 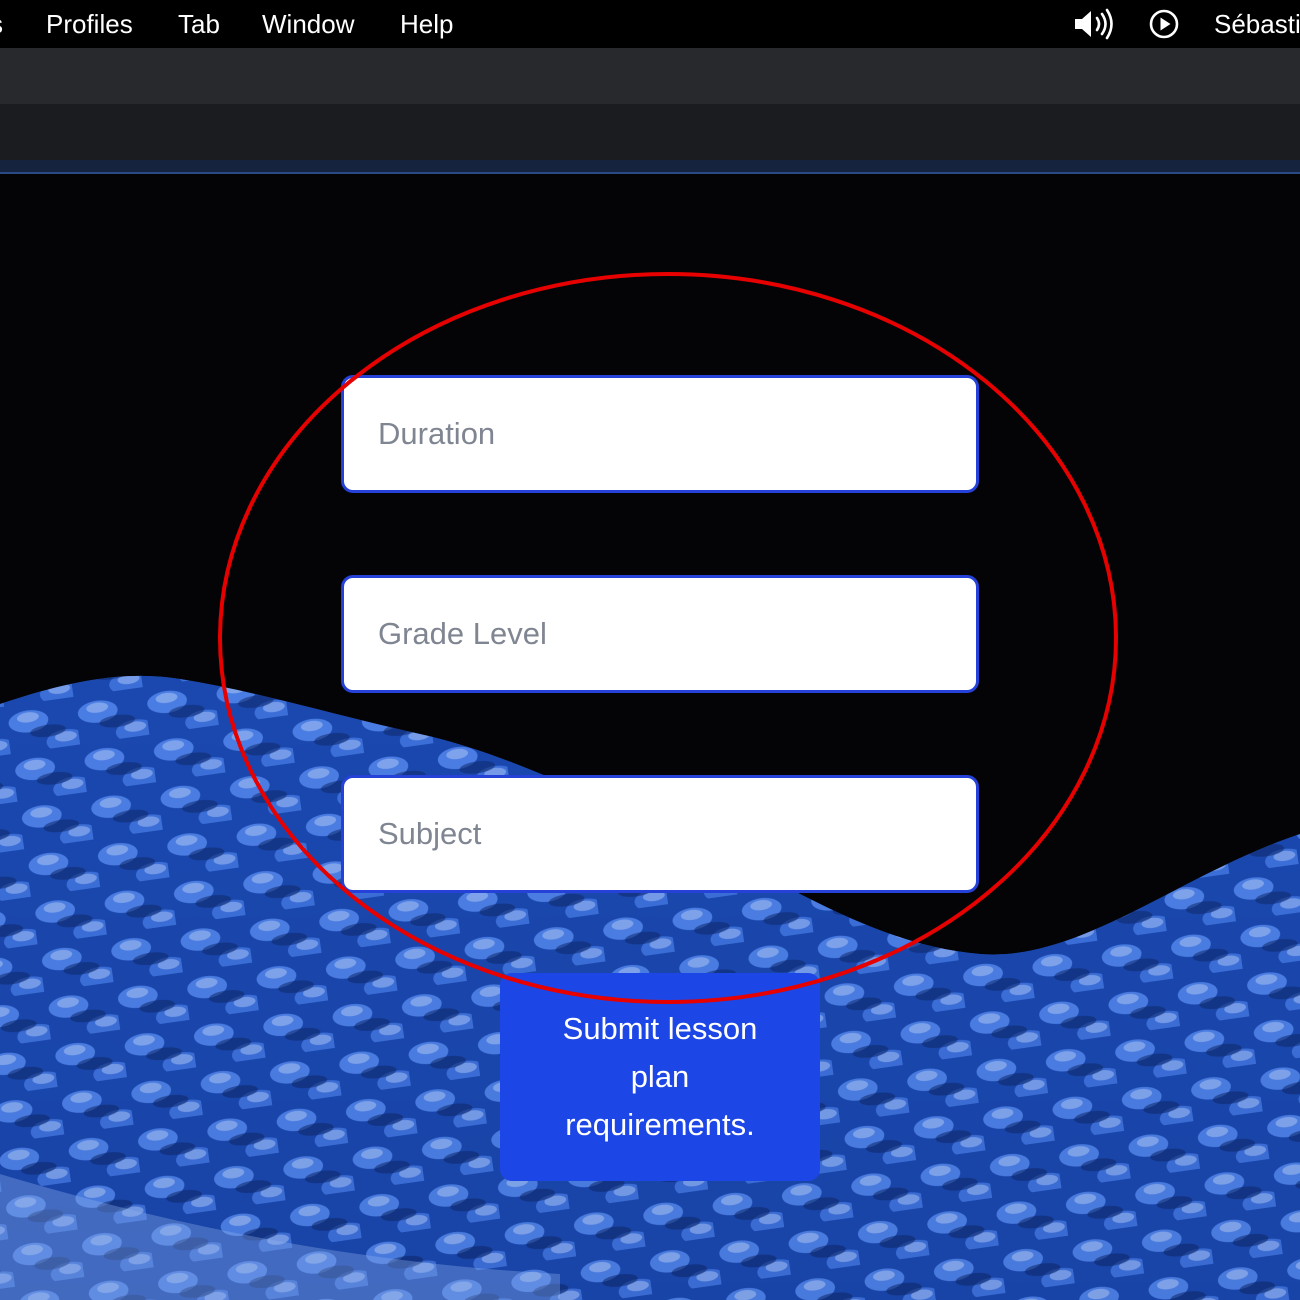 What do you see at coordinates (650, 24) in the screenshot?
I see `menu-bar: s Profiles Tab Window Help Sébasti` at bounding box center [650, 24].